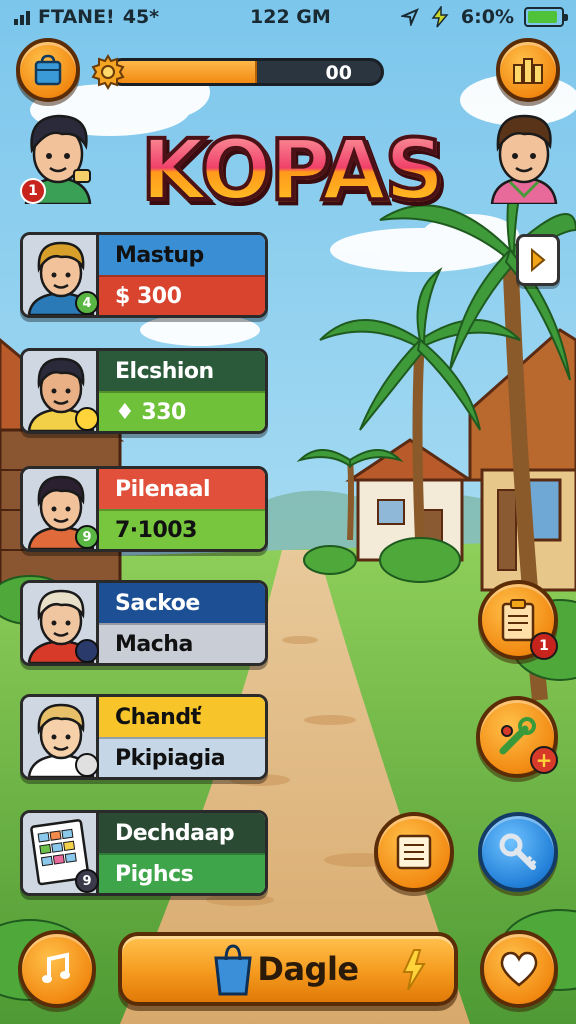 Image resolution: width=576 pixels, height=1024 pixels. What do you see at coordinates (292, 170) in the screenshot?
I see `game-title: KOPAS` at bounding box center [292, 170].